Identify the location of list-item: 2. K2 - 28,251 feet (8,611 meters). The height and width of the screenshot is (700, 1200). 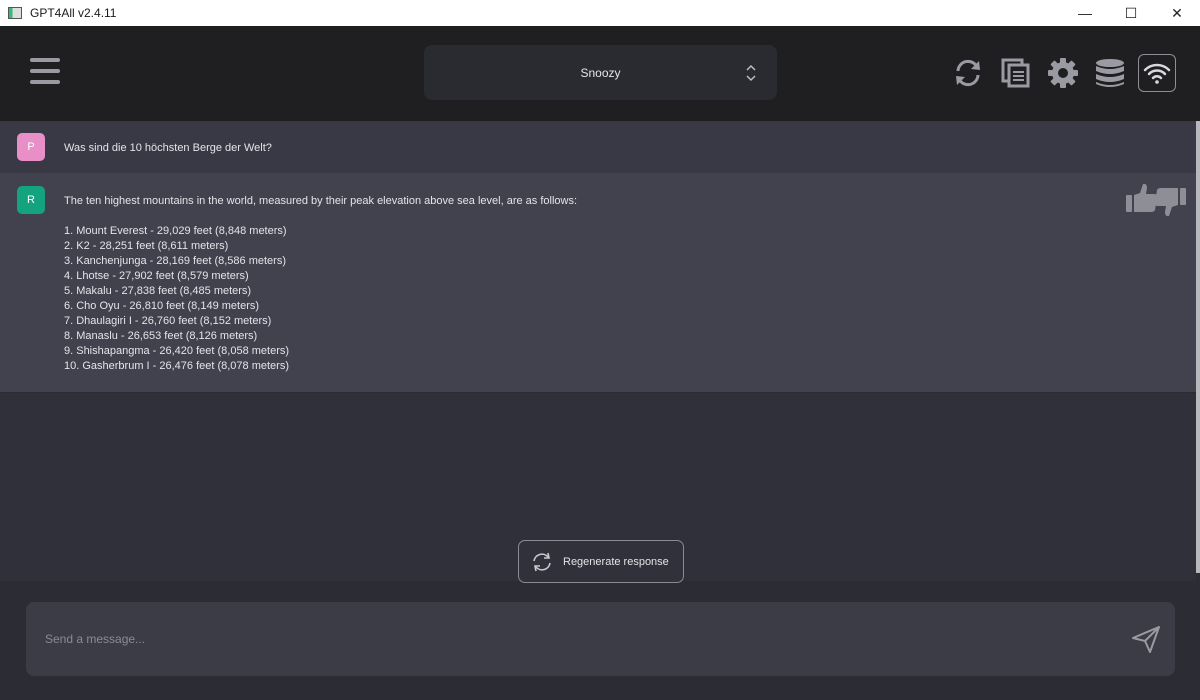
(146, 246).